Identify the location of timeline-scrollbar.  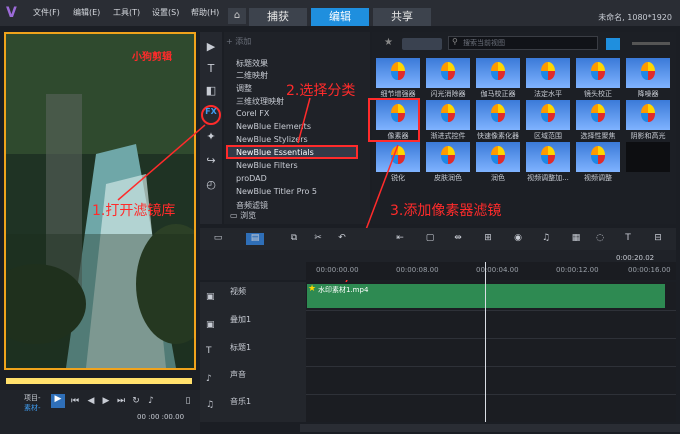
(490, 428).